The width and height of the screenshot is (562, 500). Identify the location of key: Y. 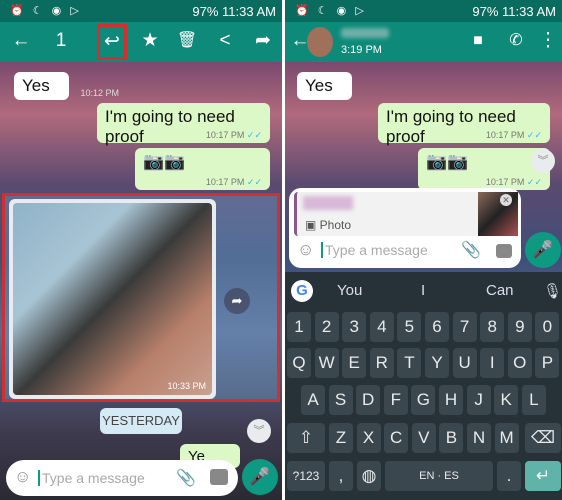
(437, 363).